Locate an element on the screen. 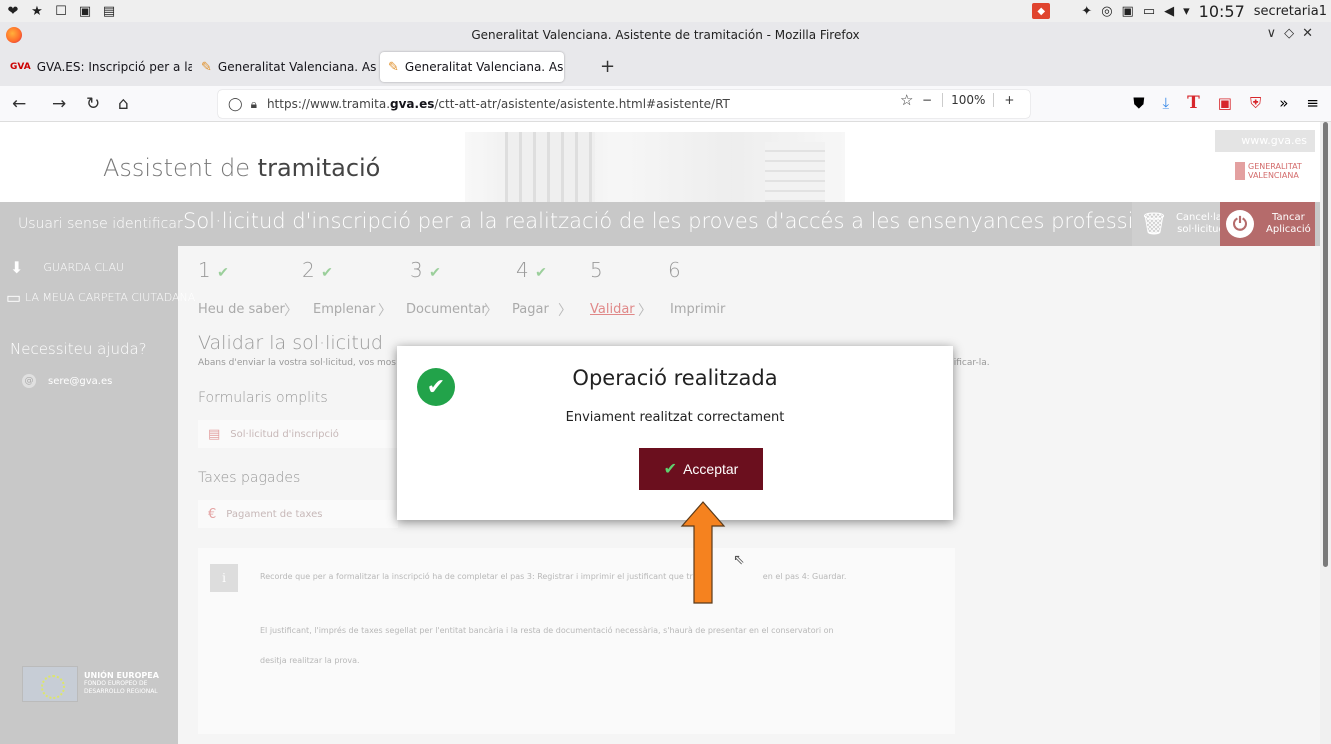 Image resolution: width=1331 pixels, height=744 pixels. step-3-label: Documentar is located at coordinates (446, 309).